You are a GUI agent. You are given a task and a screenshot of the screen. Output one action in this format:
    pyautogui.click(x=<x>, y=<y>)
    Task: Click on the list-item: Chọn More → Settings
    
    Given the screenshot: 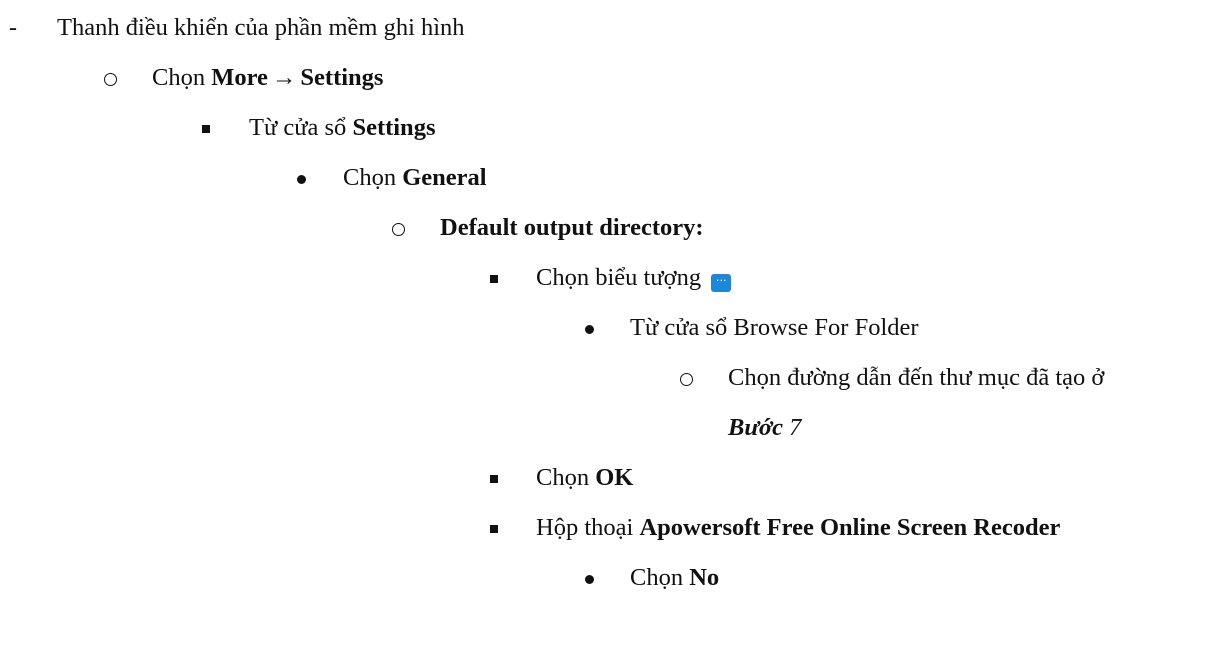 What is the action you would take?
    pyautogui.click(x=268, y=77)
    